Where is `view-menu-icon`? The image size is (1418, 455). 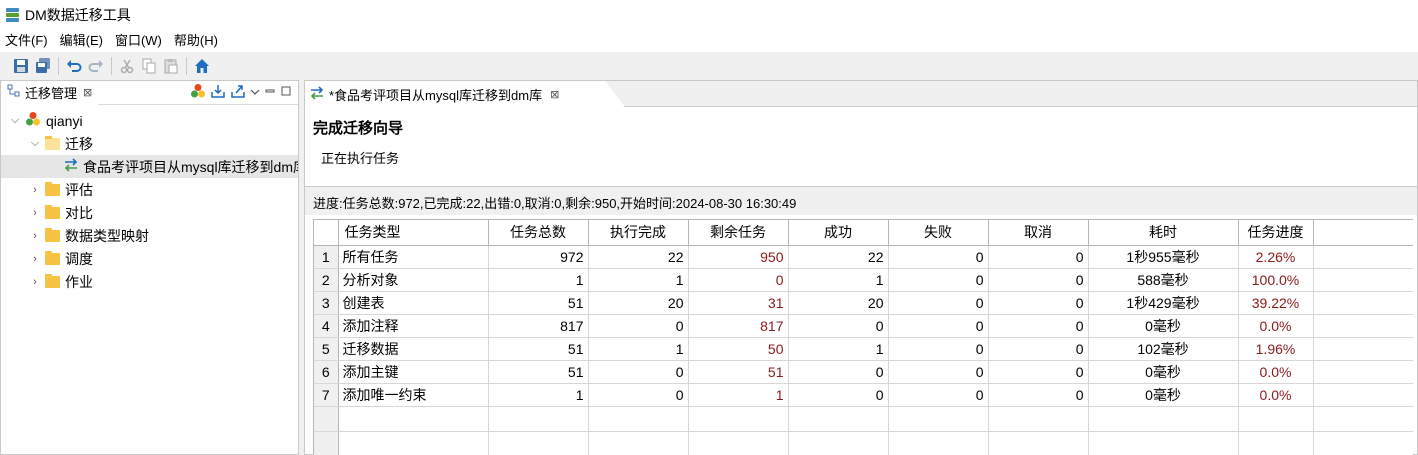 view-menu-icon is located at coordinates (255, 92).